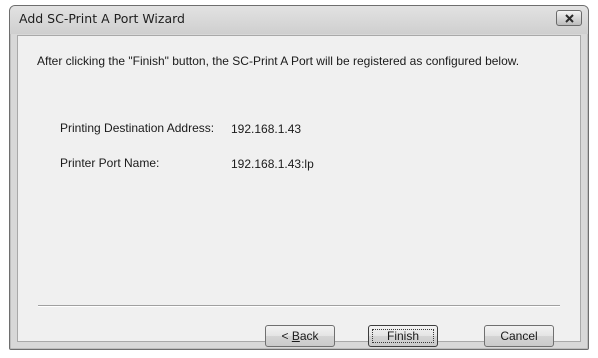  What do you see at coordinates (286, 336) in the screenshot?
I see `back-button-prefix: <` at bounding box center [286, 336].